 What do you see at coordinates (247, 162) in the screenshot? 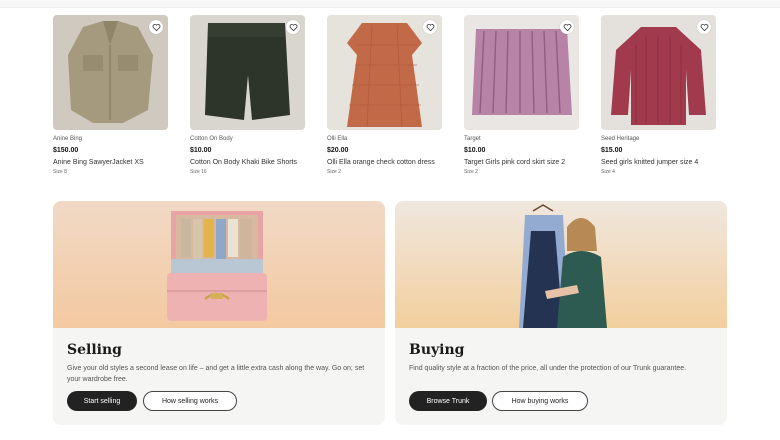
I see `product-title: Cotton On Body Khaki Bike Shorts` at bounding box center [247, 162].